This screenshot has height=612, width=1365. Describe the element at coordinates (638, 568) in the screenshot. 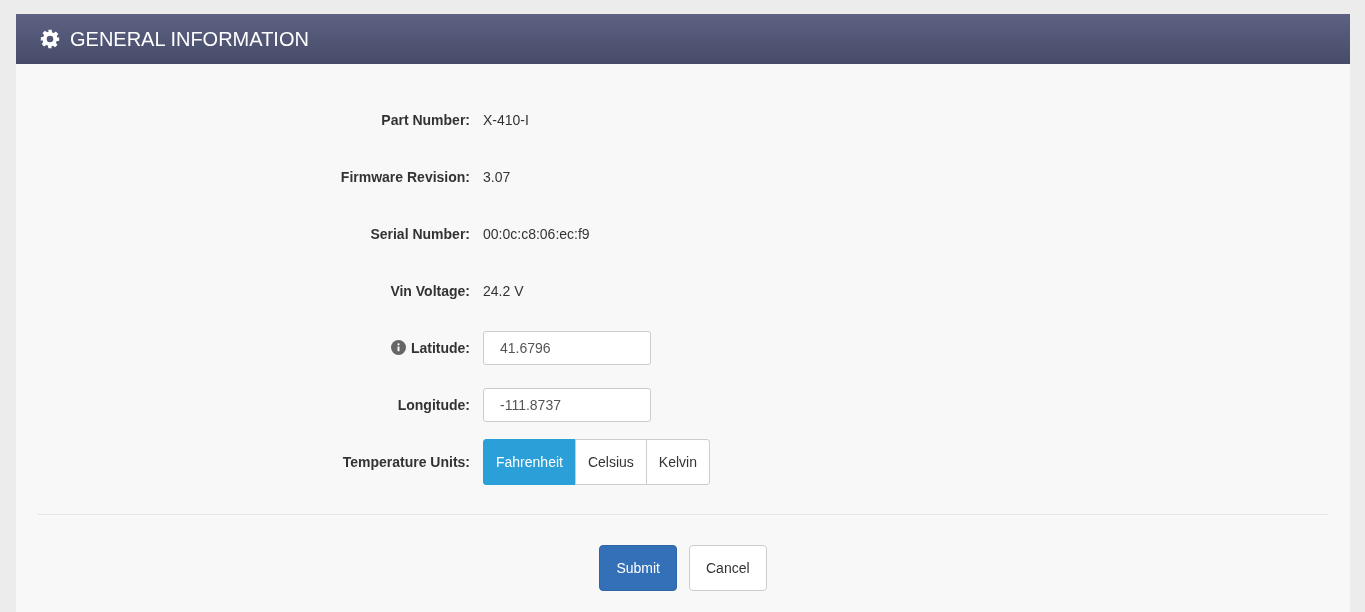

I see `submit-button: Submit` at that location.